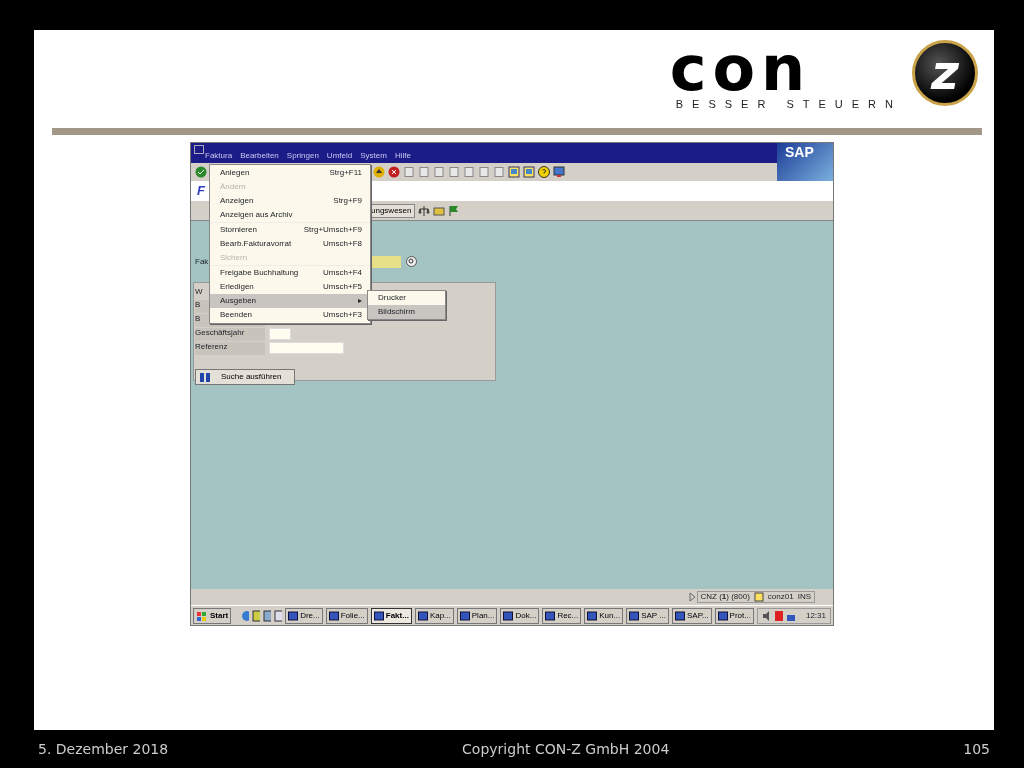 This screenshot has height=768, width=1024. What do you see at coordinates (230, 334) in the screenshot?
I see `field-label: Geschäftsjahr` at bounding box center [230, 334].